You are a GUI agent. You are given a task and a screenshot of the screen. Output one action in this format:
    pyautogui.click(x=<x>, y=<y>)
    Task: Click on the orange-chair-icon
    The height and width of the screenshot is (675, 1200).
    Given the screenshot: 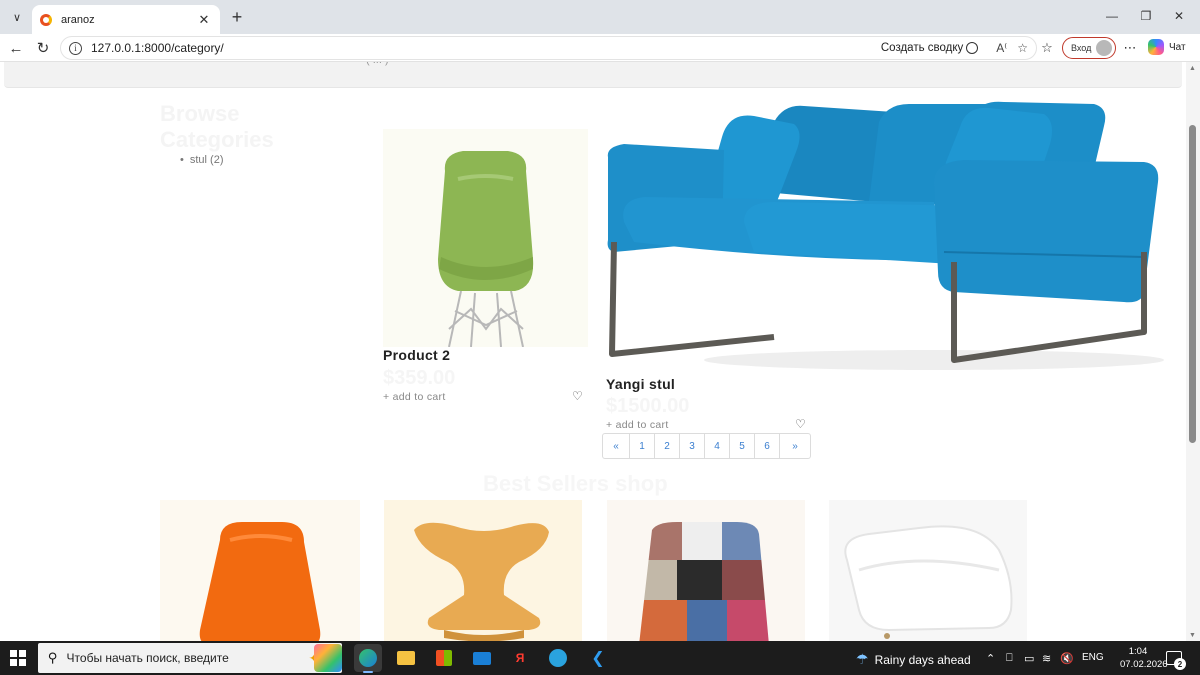 What is the action you would take?
    pyautogui.click(x=260, y=581)
    